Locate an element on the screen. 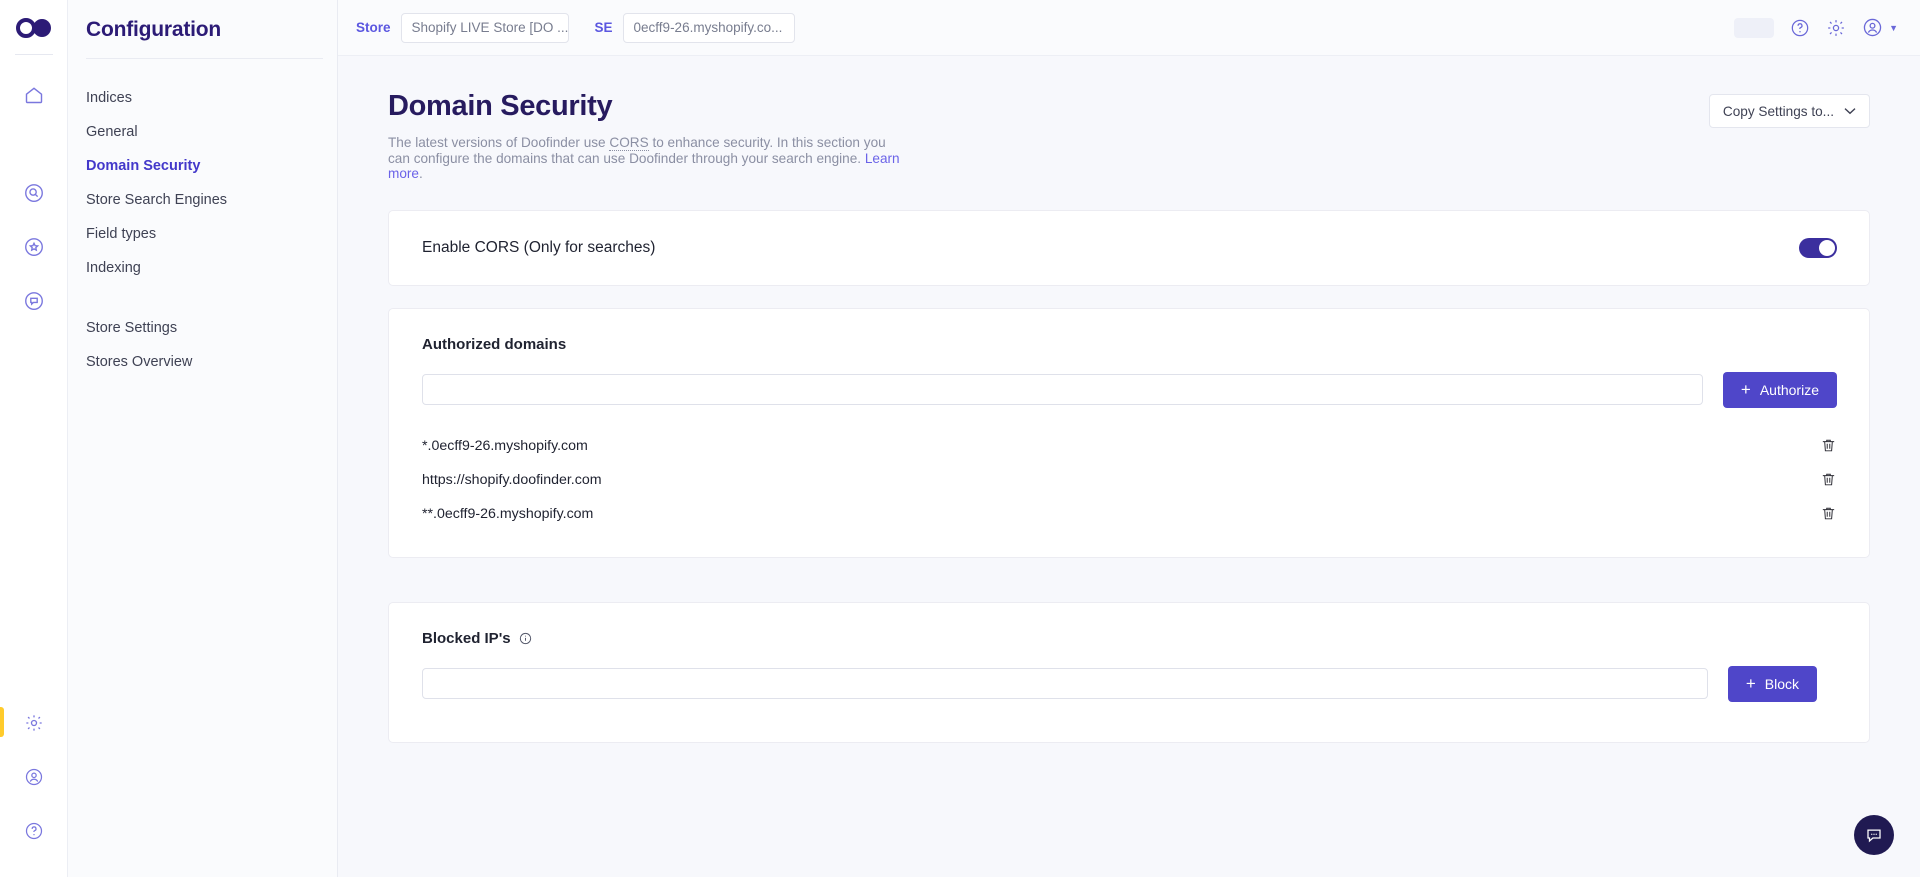 This screenshot has height=877, width=1920. sidebar-item-store-settings: Store Settings is located at coordinates (202, 328).